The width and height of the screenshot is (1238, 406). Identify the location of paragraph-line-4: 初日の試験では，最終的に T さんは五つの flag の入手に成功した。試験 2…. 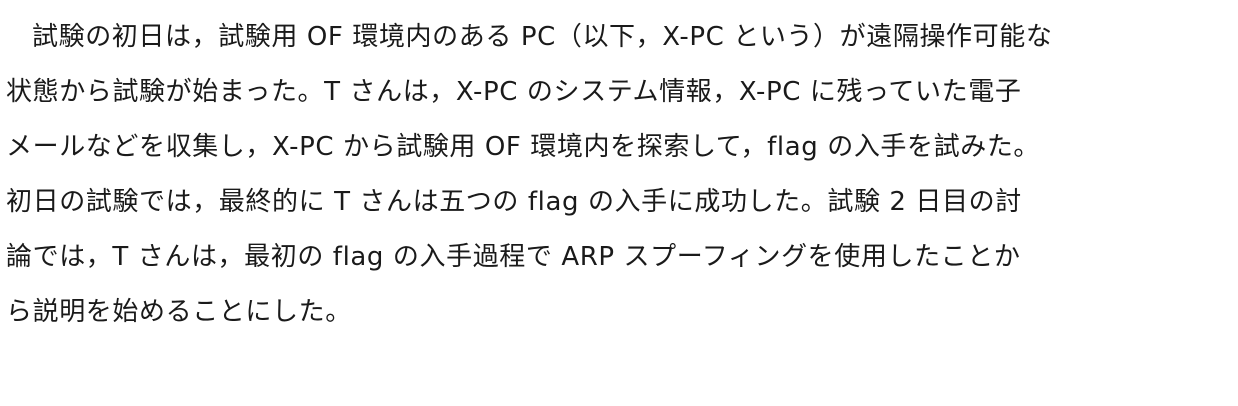
(514, 202).